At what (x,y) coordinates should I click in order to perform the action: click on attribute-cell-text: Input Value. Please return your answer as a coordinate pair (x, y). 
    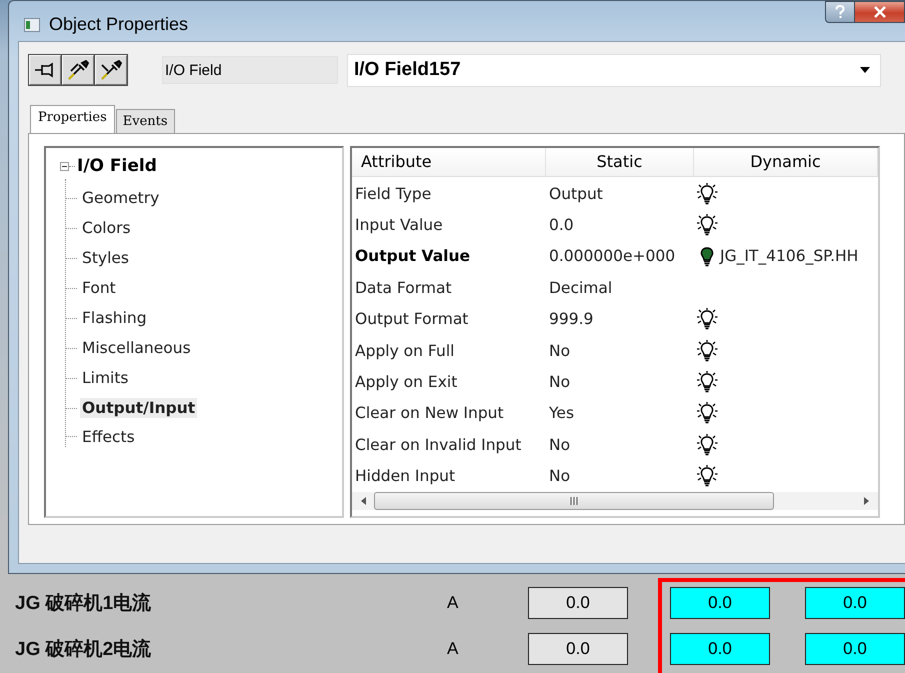
    Looking at the image, I should click on (399, 225).